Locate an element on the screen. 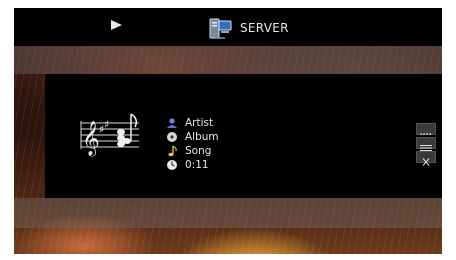 Image resolution: width=456 pixels, height=260 pixels. server-icon is located at coordinates (220, 28).